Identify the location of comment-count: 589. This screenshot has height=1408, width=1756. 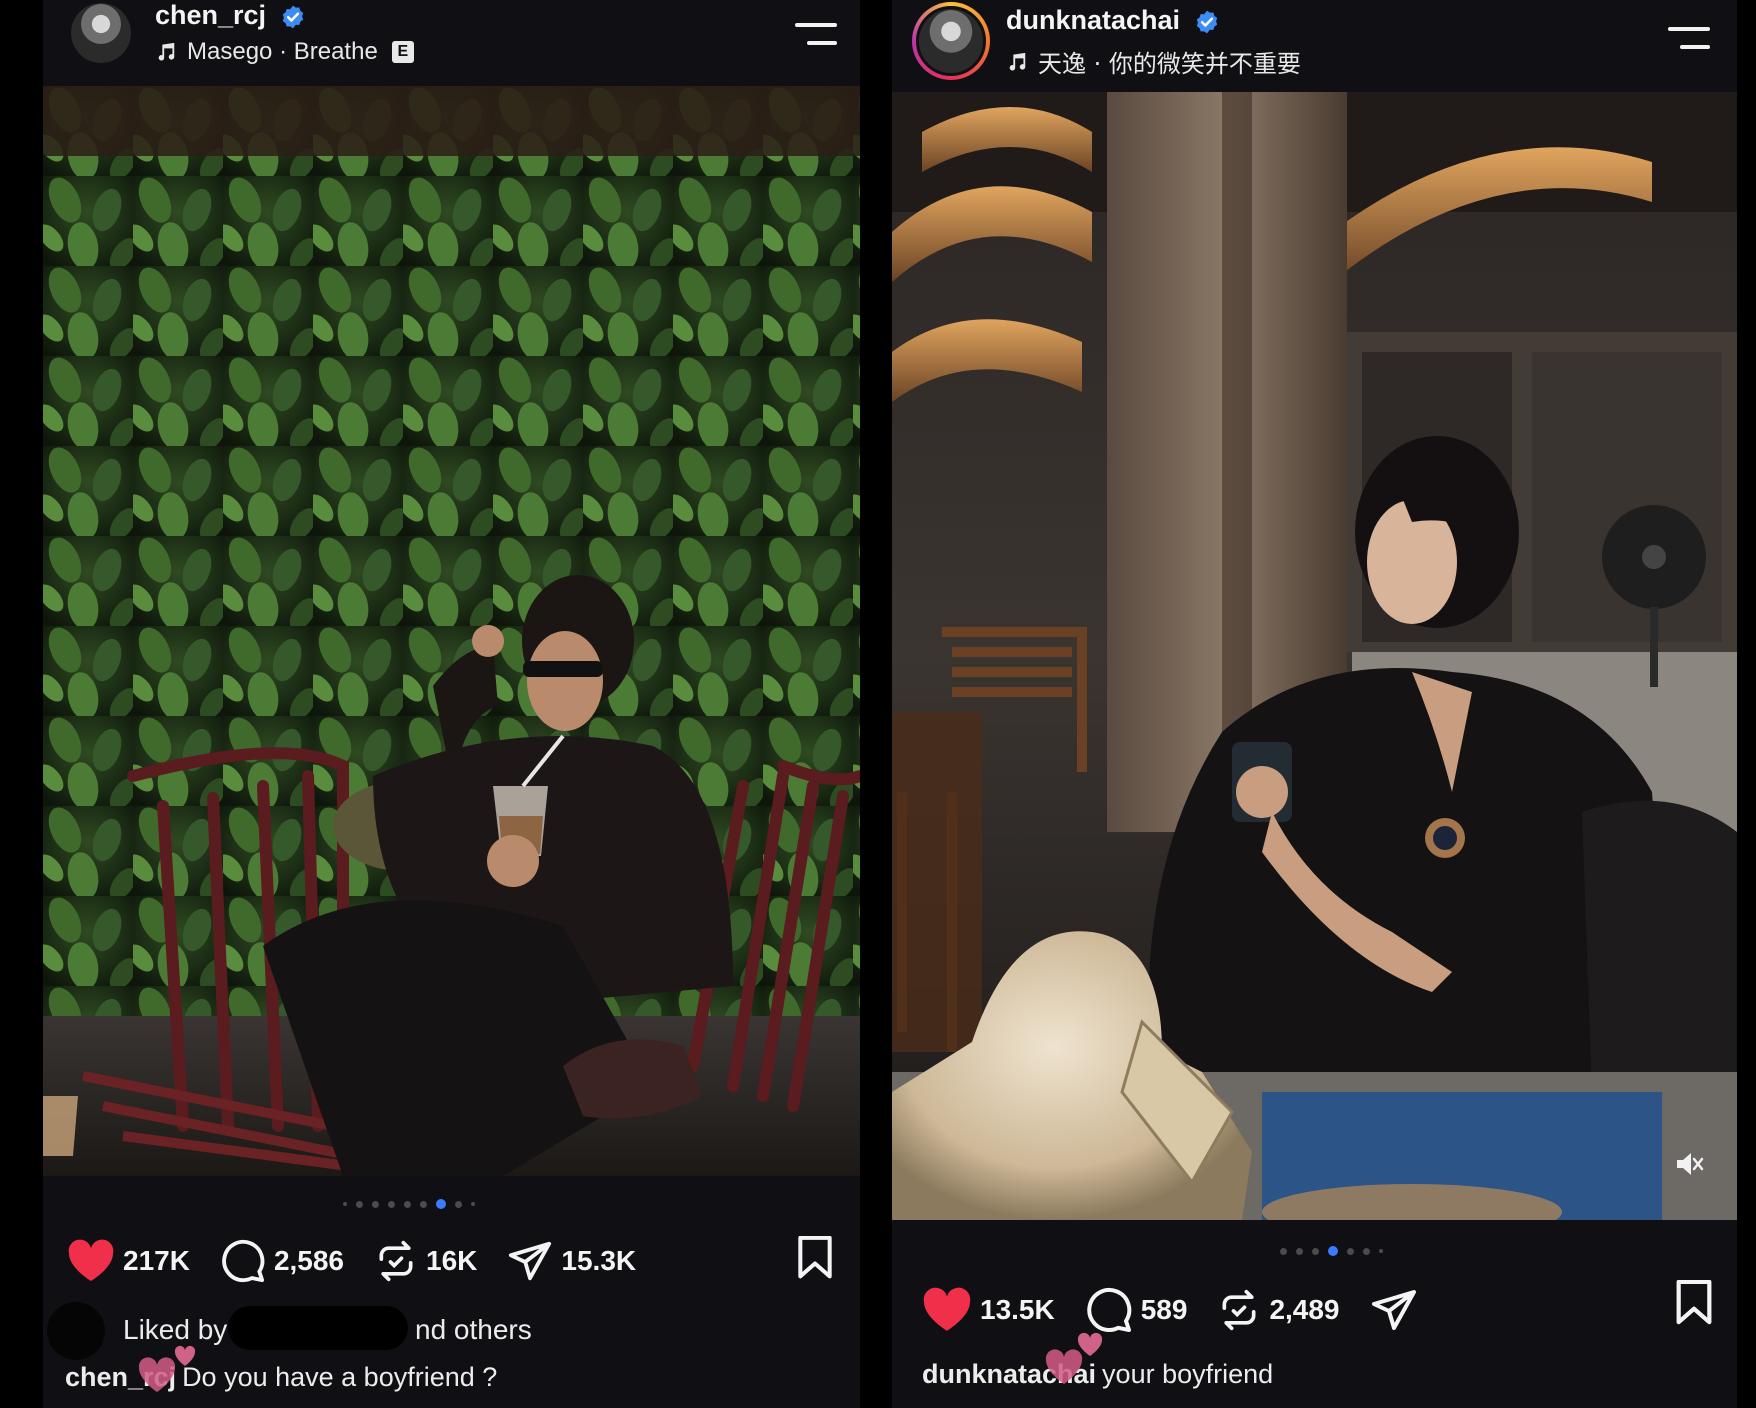
(1164, 1309).